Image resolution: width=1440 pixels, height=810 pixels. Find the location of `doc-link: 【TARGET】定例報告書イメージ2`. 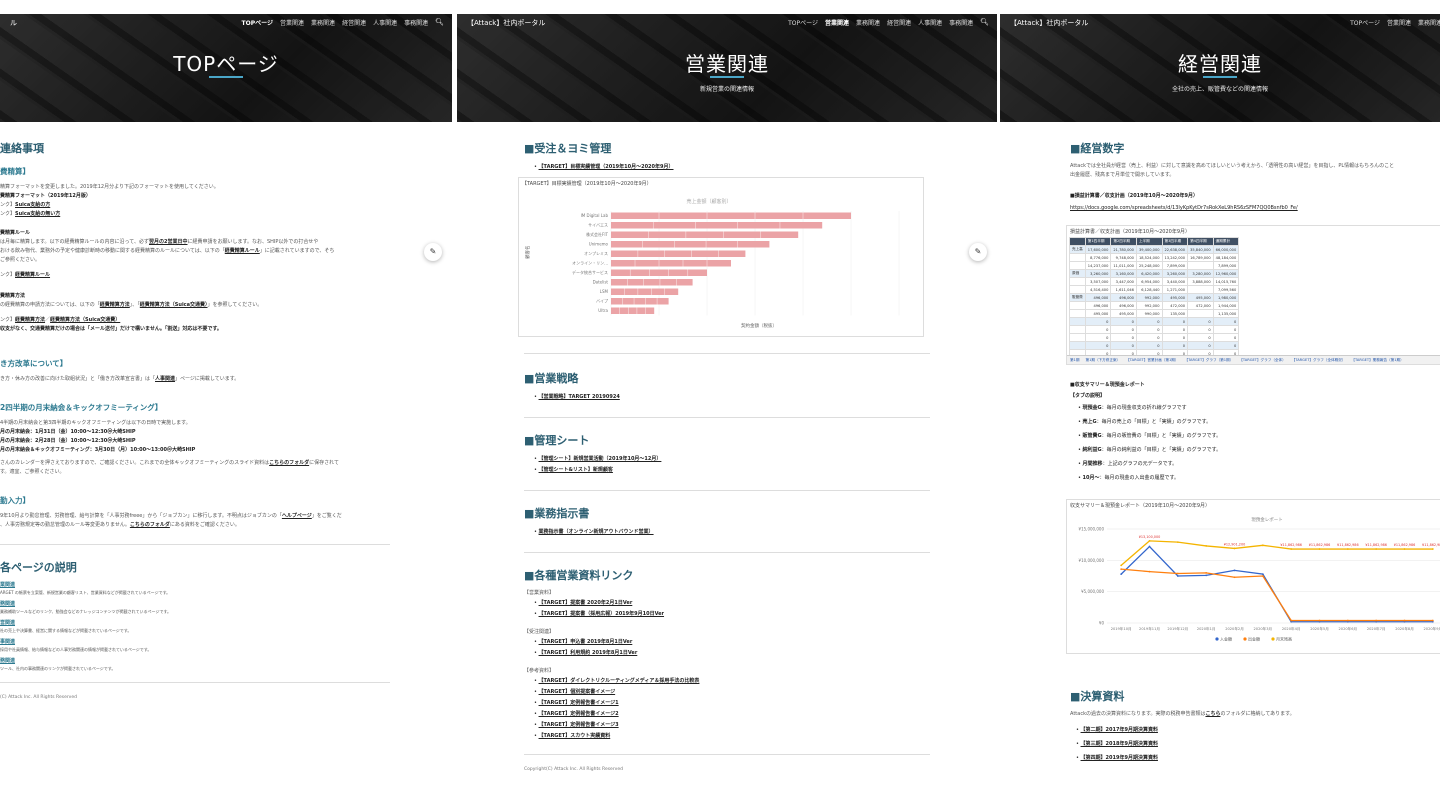

doc-link: 【TARGET】定例報告書イメージ2 is located at coordinates (579, 714).